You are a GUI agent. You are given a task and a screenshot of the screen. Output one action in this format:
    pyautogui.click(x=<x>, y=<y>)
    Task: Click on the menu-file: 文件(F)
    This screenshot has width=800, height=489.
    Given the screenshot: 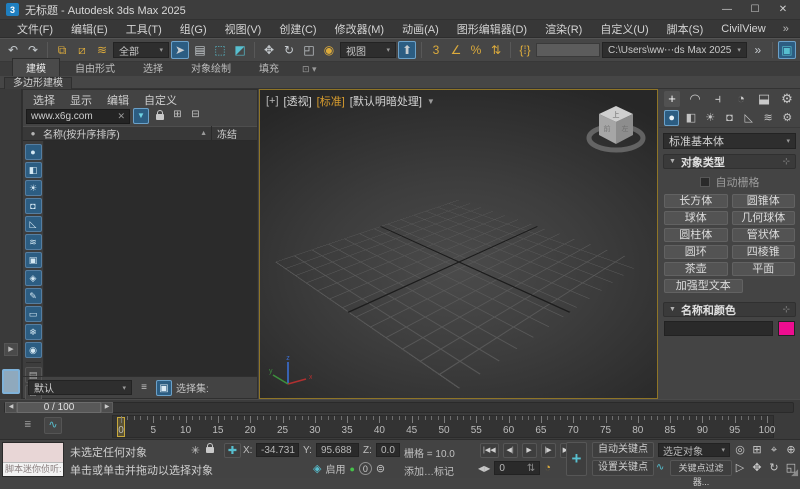 What is the action you would take?
    pyautogui.click(x=35, y=29)
    